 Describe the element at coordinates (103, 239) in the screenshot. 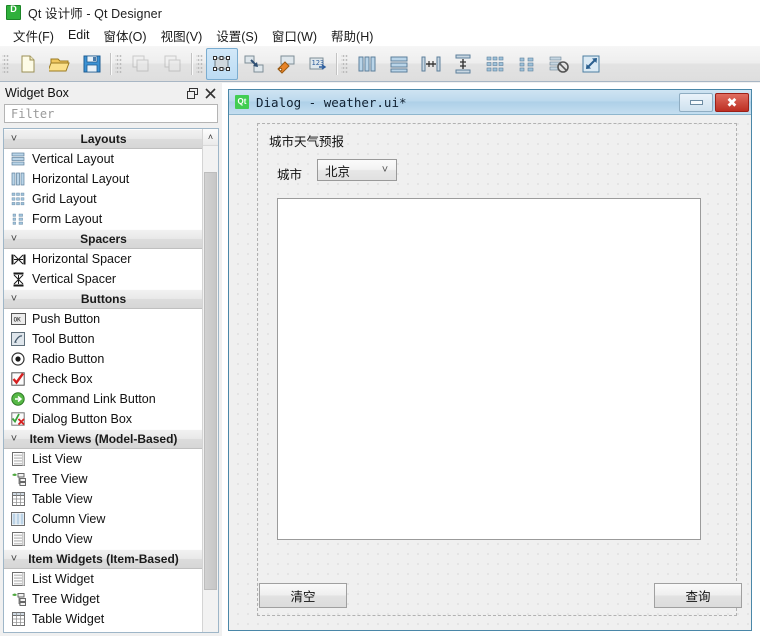

I see `category-spacers: ˅ Spacers` at that location.